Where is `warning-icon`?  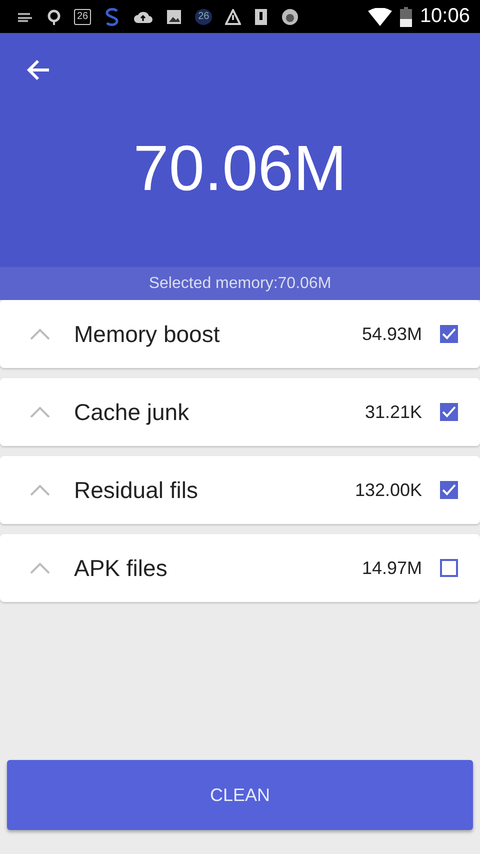 warning-icon is located at coordinates (233, 16).